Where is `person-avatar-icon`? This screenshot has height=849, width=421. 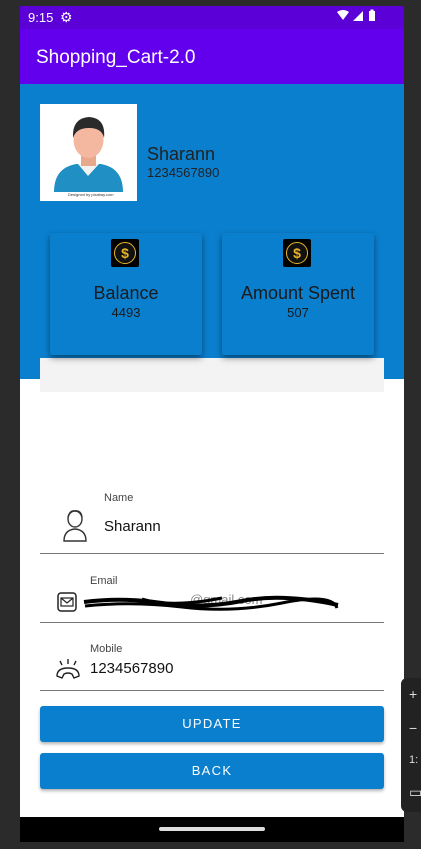
person-avatar-icon is located at coordinates (88, 154).